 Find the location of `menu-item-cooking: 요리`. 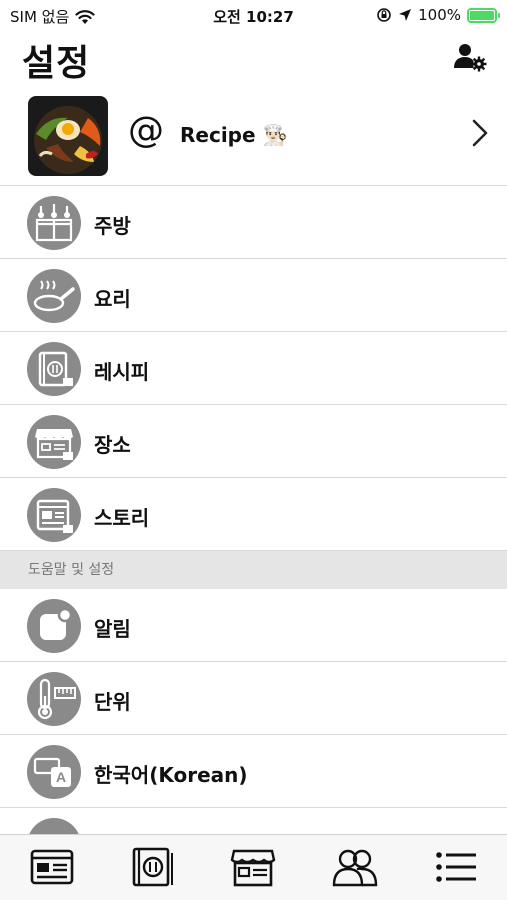

menu-item-cooking: 요리 is located at coordinates (253, 295).